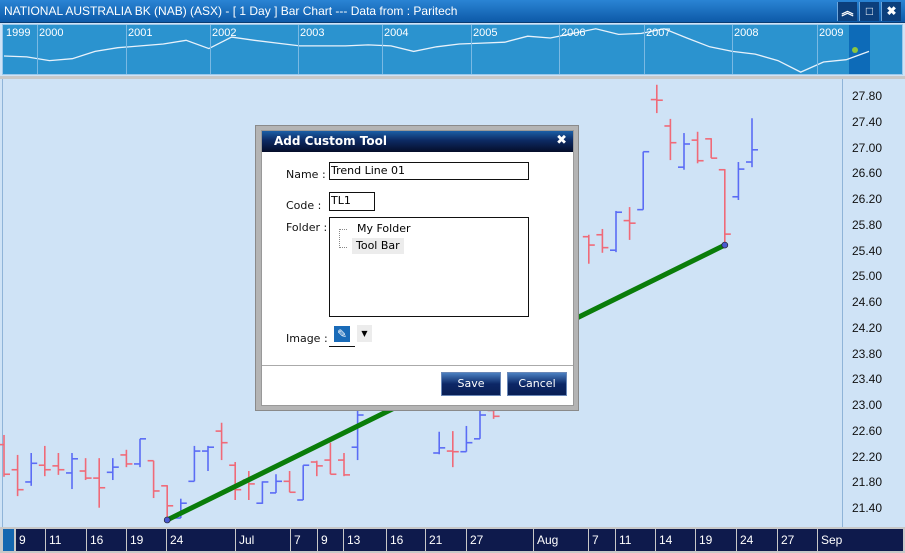 This screenshot has width=905, height=553. Describe the element at coordinates (867, 379) in the screenshot. I see `price-tick-label: 23.40` at that location.